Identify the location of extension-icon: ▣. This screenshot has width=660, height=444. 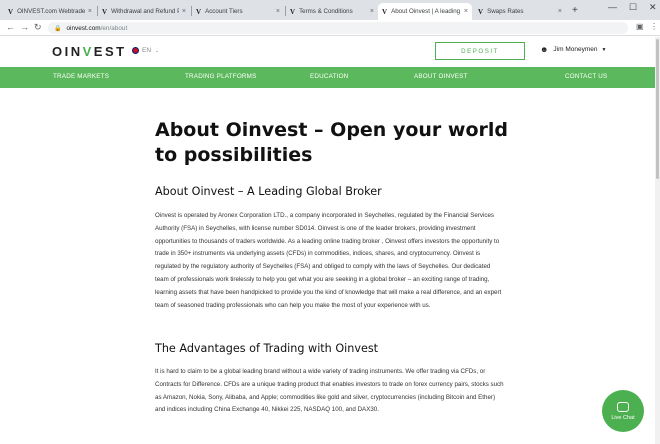
(640, 26).